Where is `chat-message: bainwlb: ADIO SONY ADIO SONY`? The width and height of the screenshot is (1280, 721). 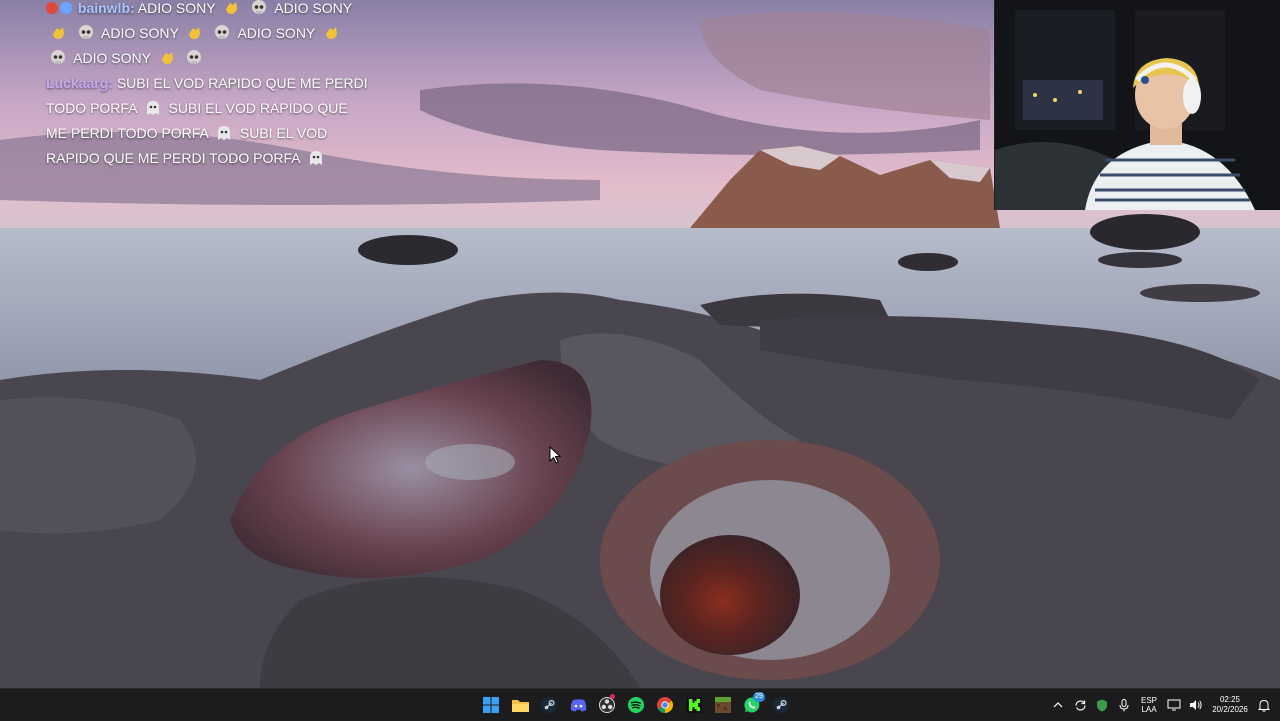
chat-message: bainwlb: ADIO SONY ADIO SONY is located at coordinates (211, 10).